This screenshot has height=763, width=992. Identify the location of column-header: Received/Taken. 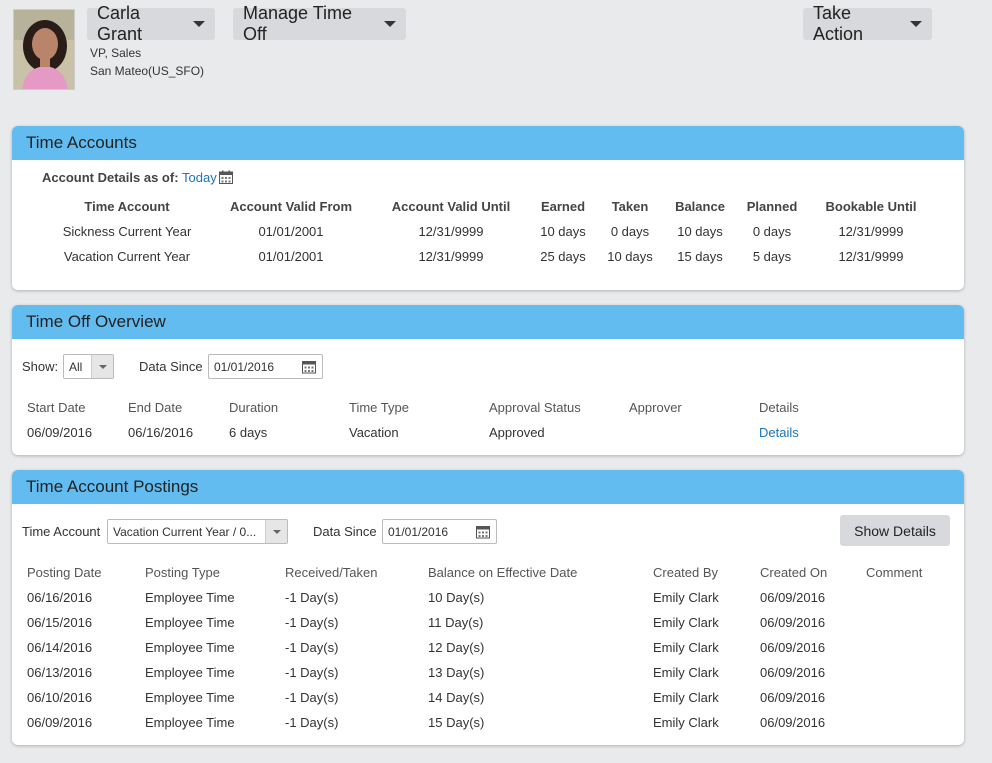
(331, 572).